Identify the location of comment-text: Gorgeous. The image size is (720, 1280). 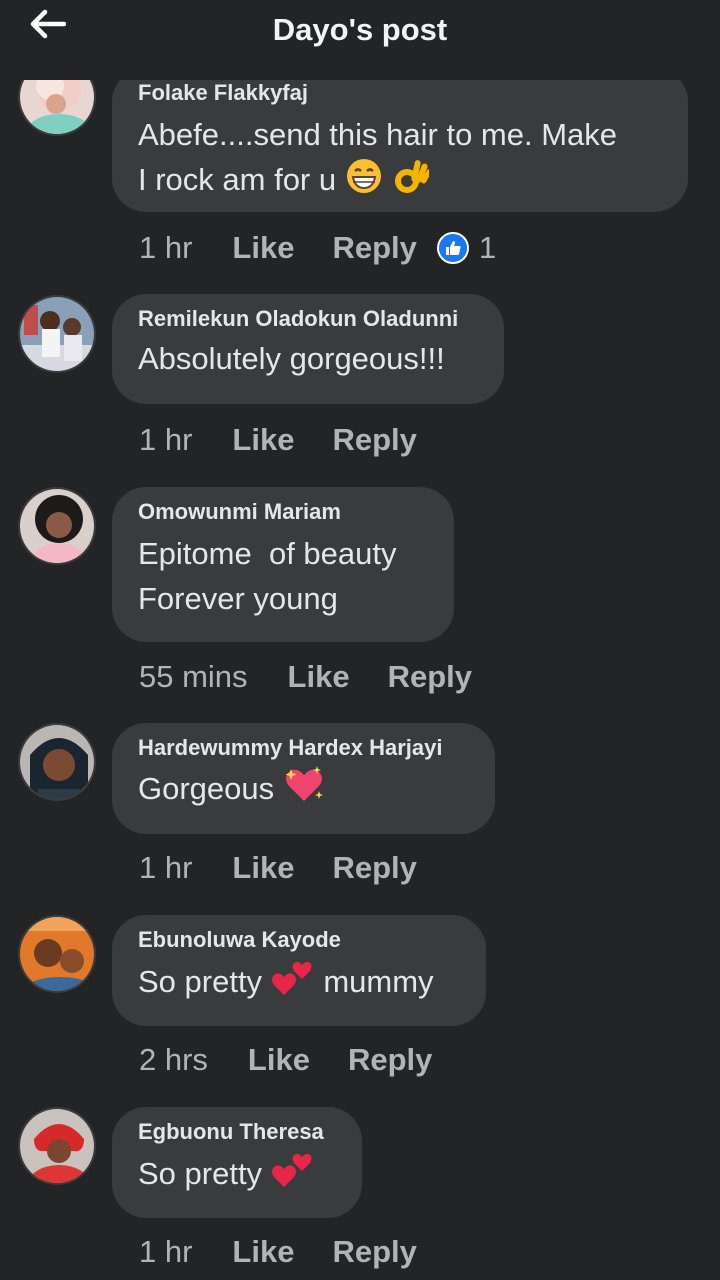
(206, 789).